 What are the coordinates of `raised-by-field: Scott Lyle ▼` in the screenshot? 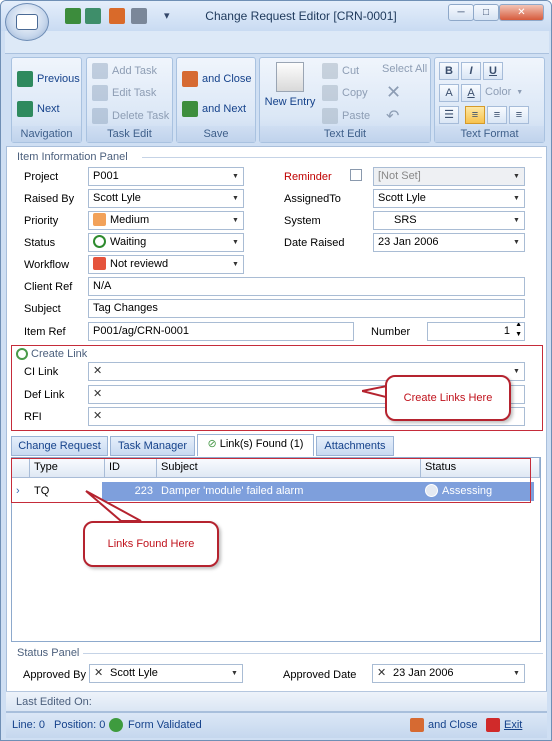 It's located at (166, 198).